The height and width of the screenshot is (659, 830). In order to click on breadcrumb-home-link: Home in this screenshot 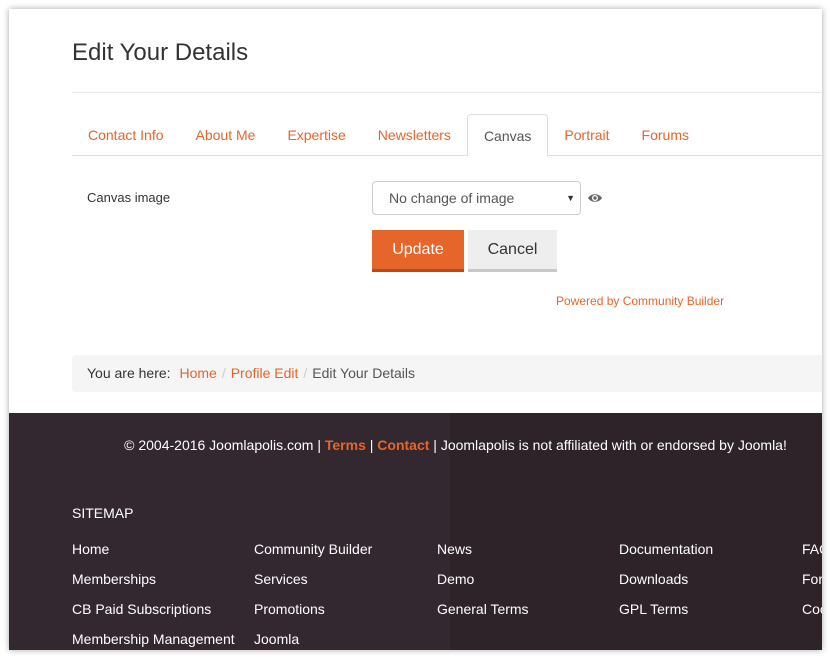, I will do `click(197, 373)`.